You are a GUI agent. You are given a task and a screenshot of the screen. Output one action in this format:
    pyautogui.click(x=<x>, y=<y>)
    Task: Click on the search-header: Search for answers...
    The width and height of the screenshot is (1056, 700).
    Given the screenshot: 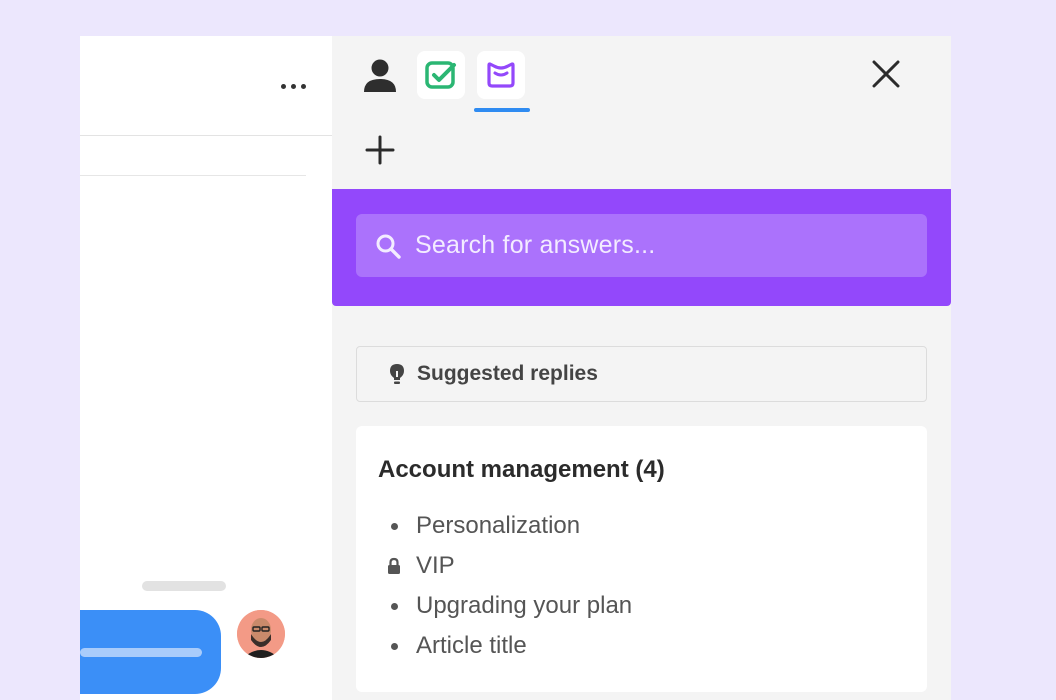 What is the action you would take?
    pyautogui.click(x=641, y=247)
    